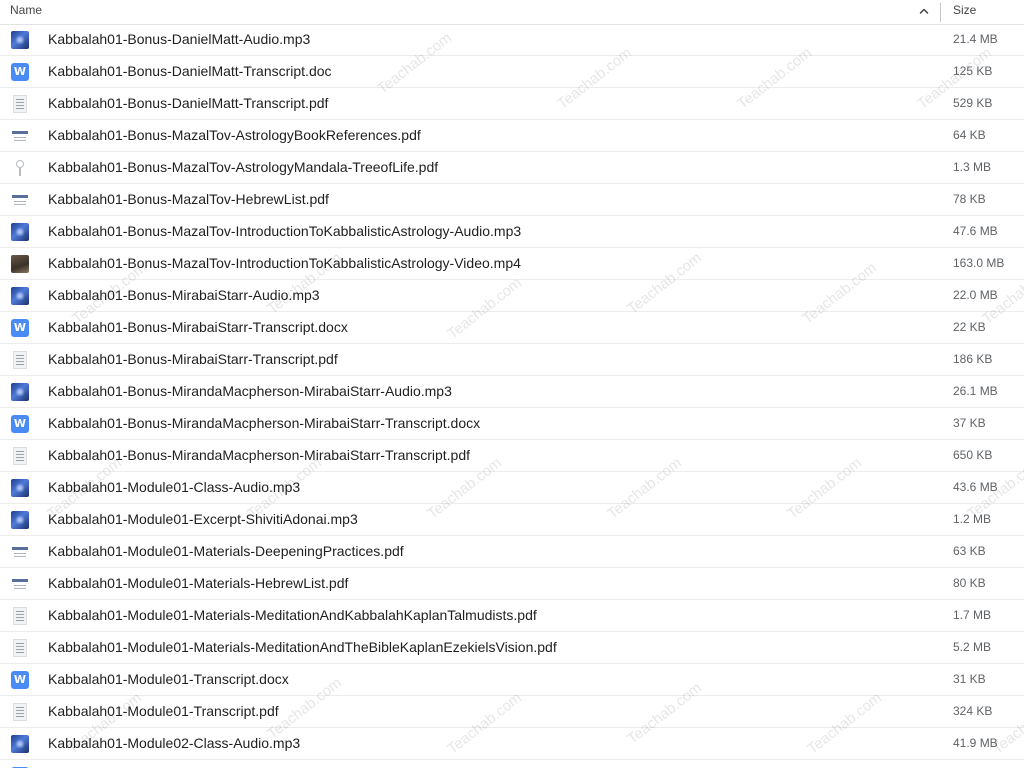  I want to click on file-size: 26.1 MB, so click(975, 391).